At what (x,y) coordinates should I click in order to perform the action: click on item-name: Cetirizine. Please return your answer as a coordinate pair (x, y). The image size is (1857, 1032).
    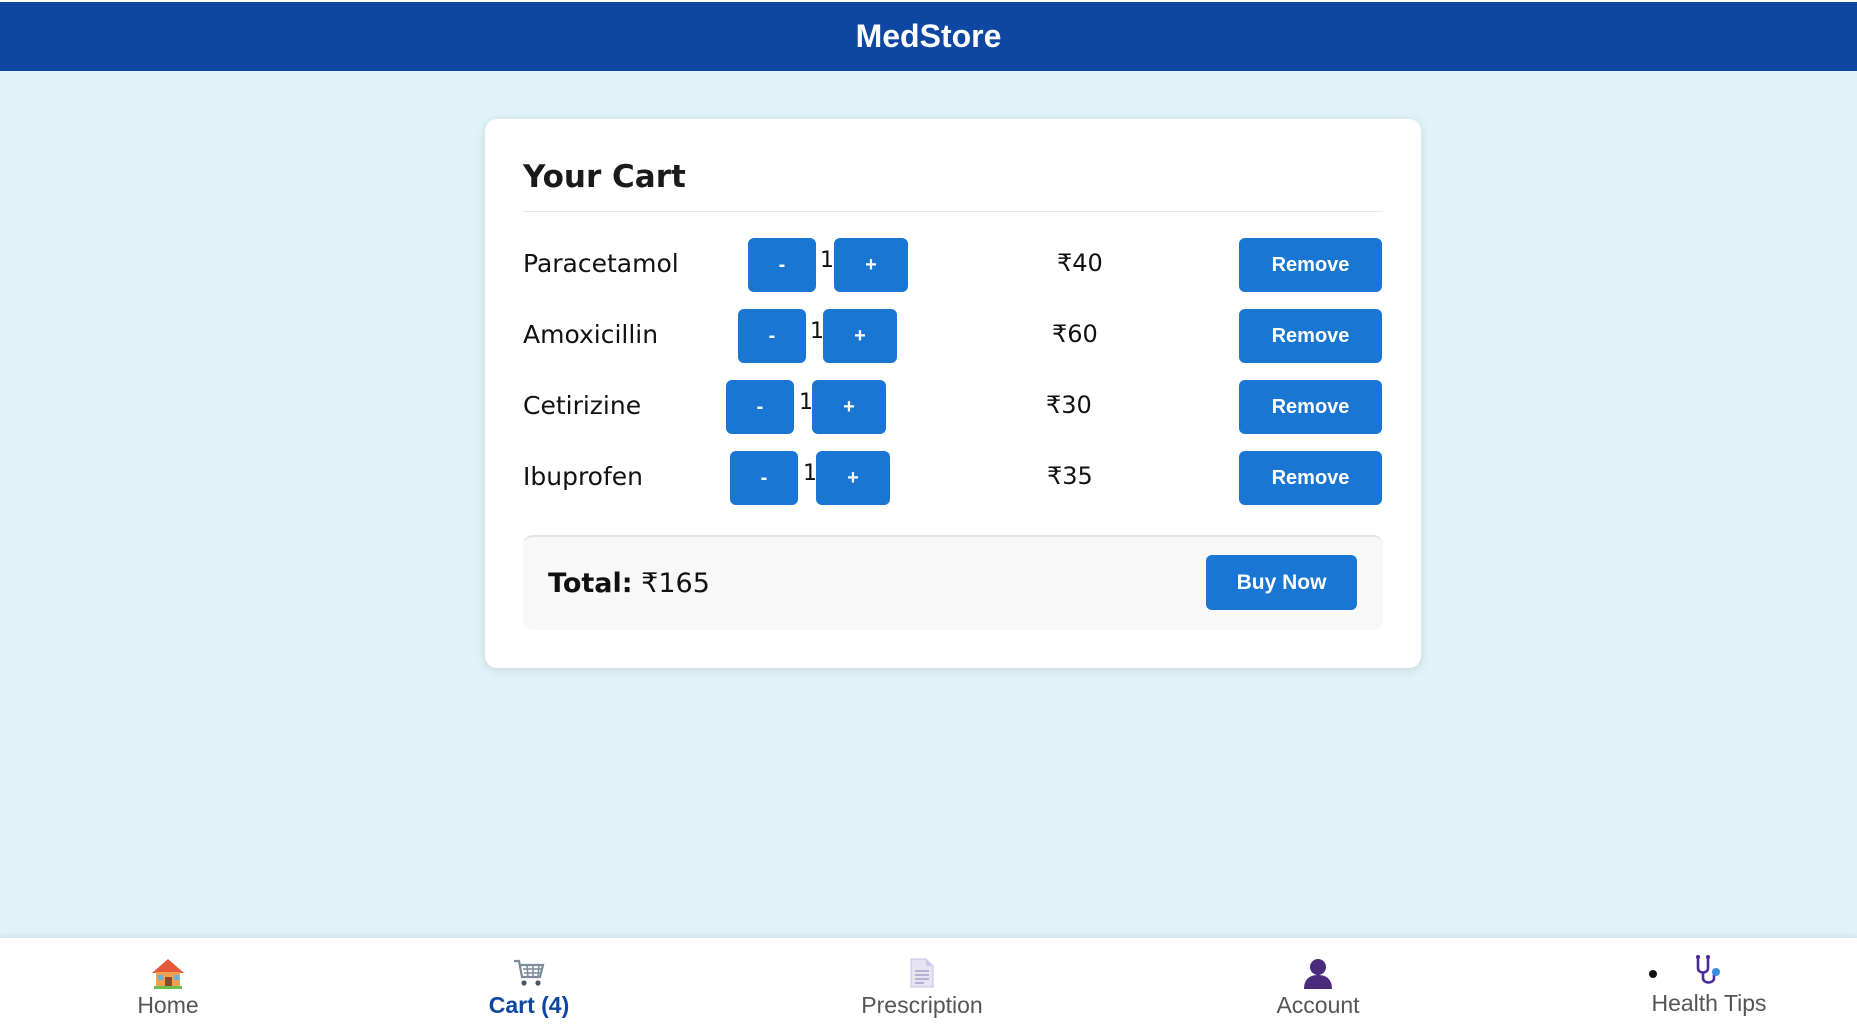
    Looking at the image, I should click on (582, 405).